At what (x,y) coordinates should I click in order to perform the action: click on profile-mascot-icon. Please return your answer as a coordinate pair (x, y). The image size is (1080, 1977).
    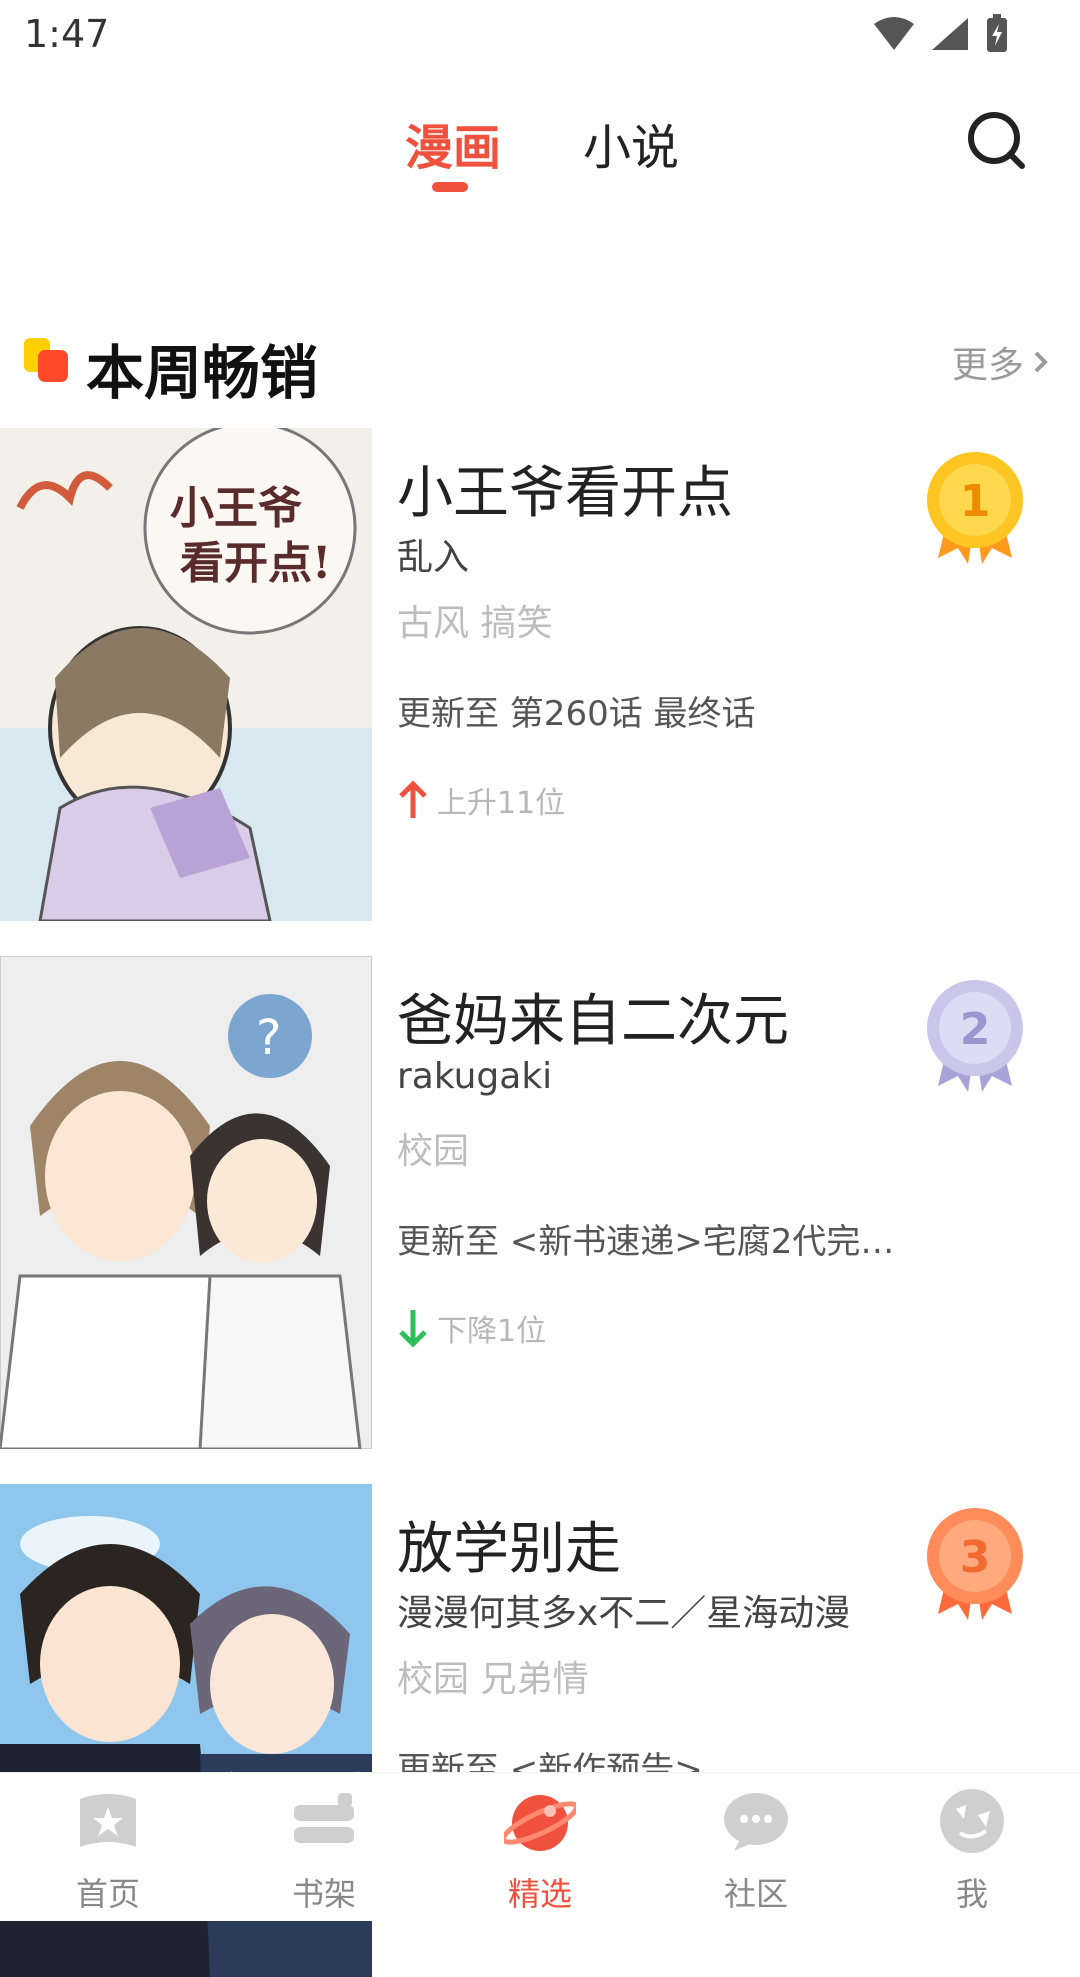
    Looking at the image, I should click on (972, 1821).